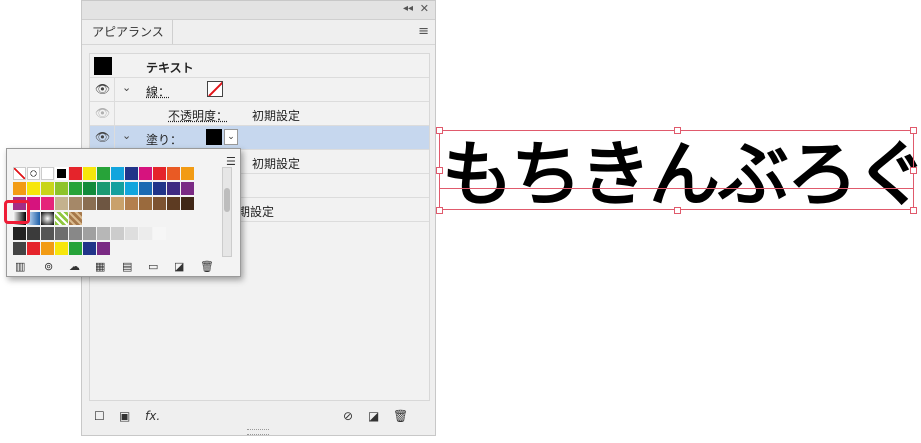 This screenshot has height=443, width=921. Describe the element at coordinates (100, 266) in the screenshot. I see `color-group-icon: ▦` at that location.